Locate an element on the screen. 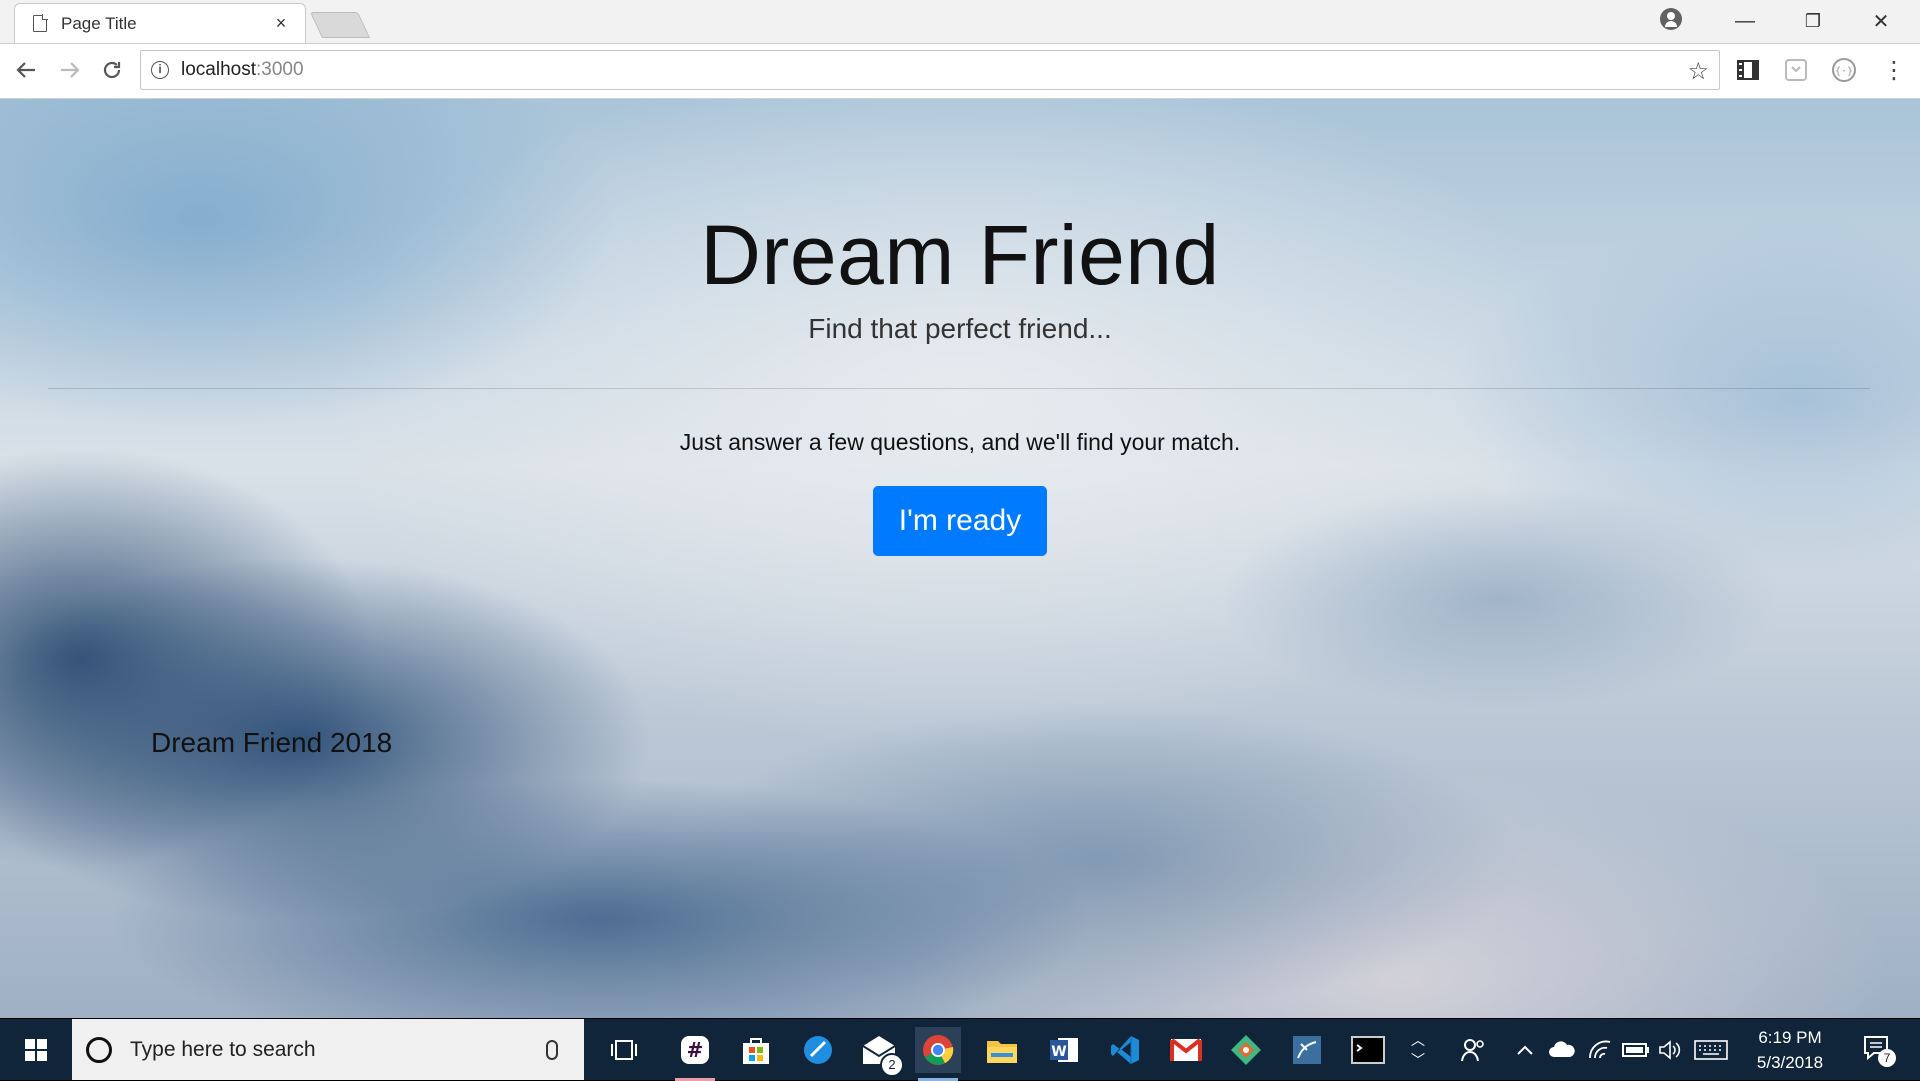 The image size is (1920, 1081). mail-badge: 2 is located at coordinates (892, 1065).